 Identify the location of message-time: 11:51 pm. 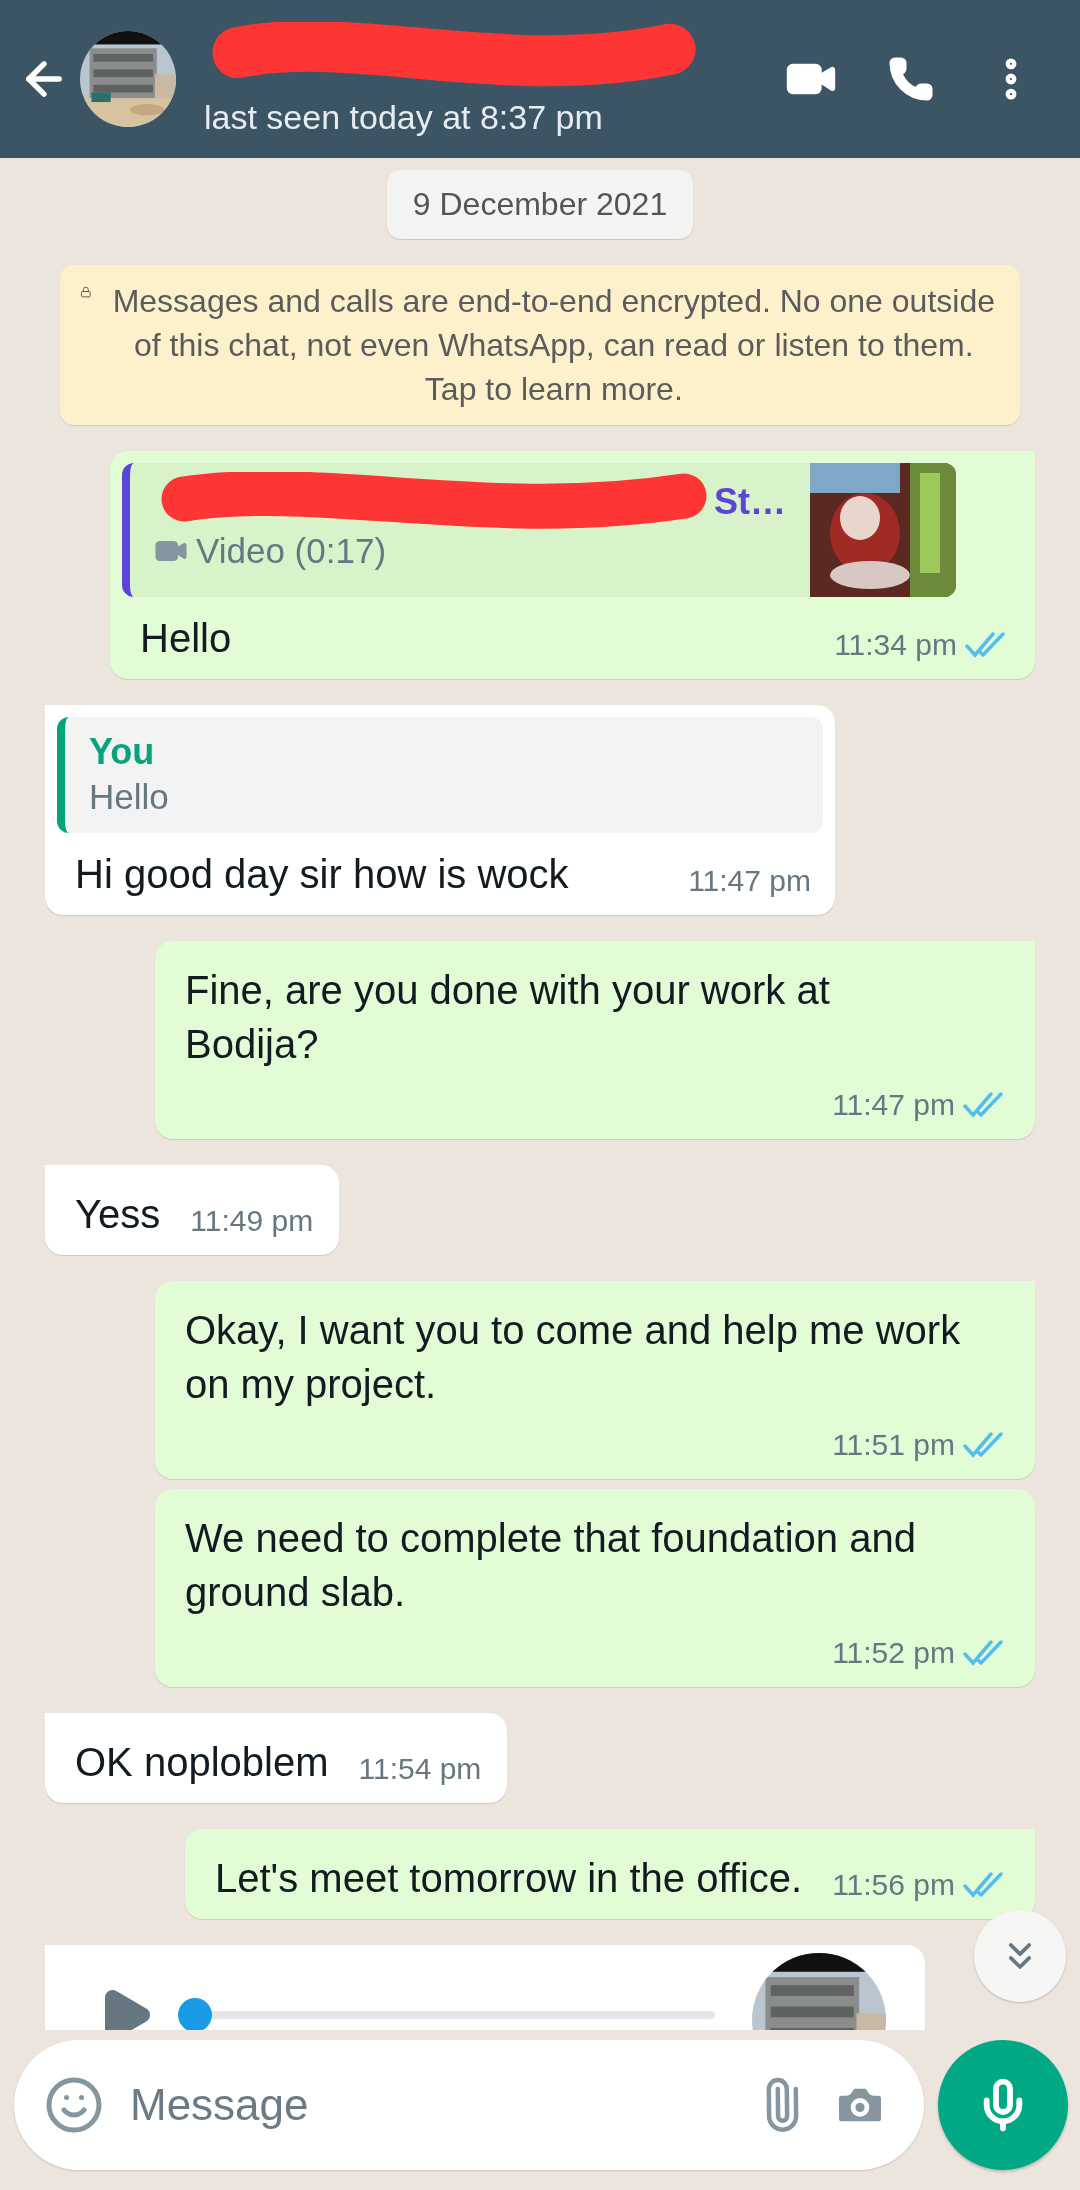
(893, 1445).